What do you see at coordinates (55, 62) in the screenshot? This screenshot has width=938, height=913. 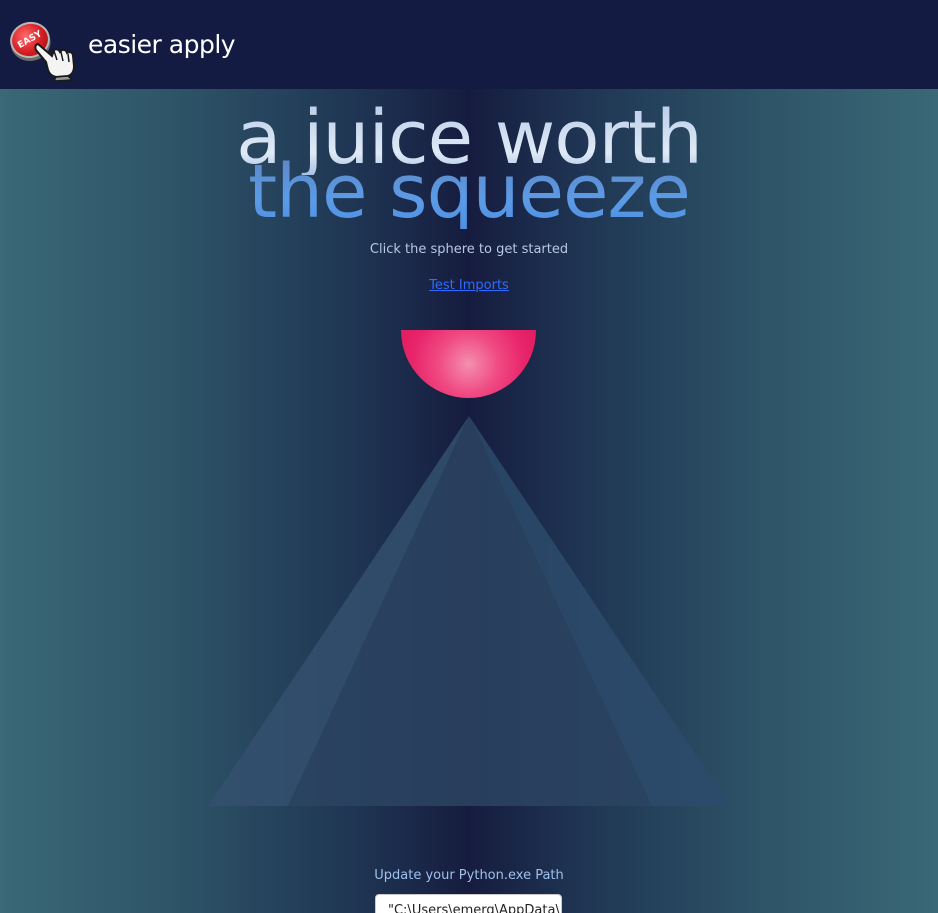 I see `pointing-hand-icon` at bounding box center [55, 62].